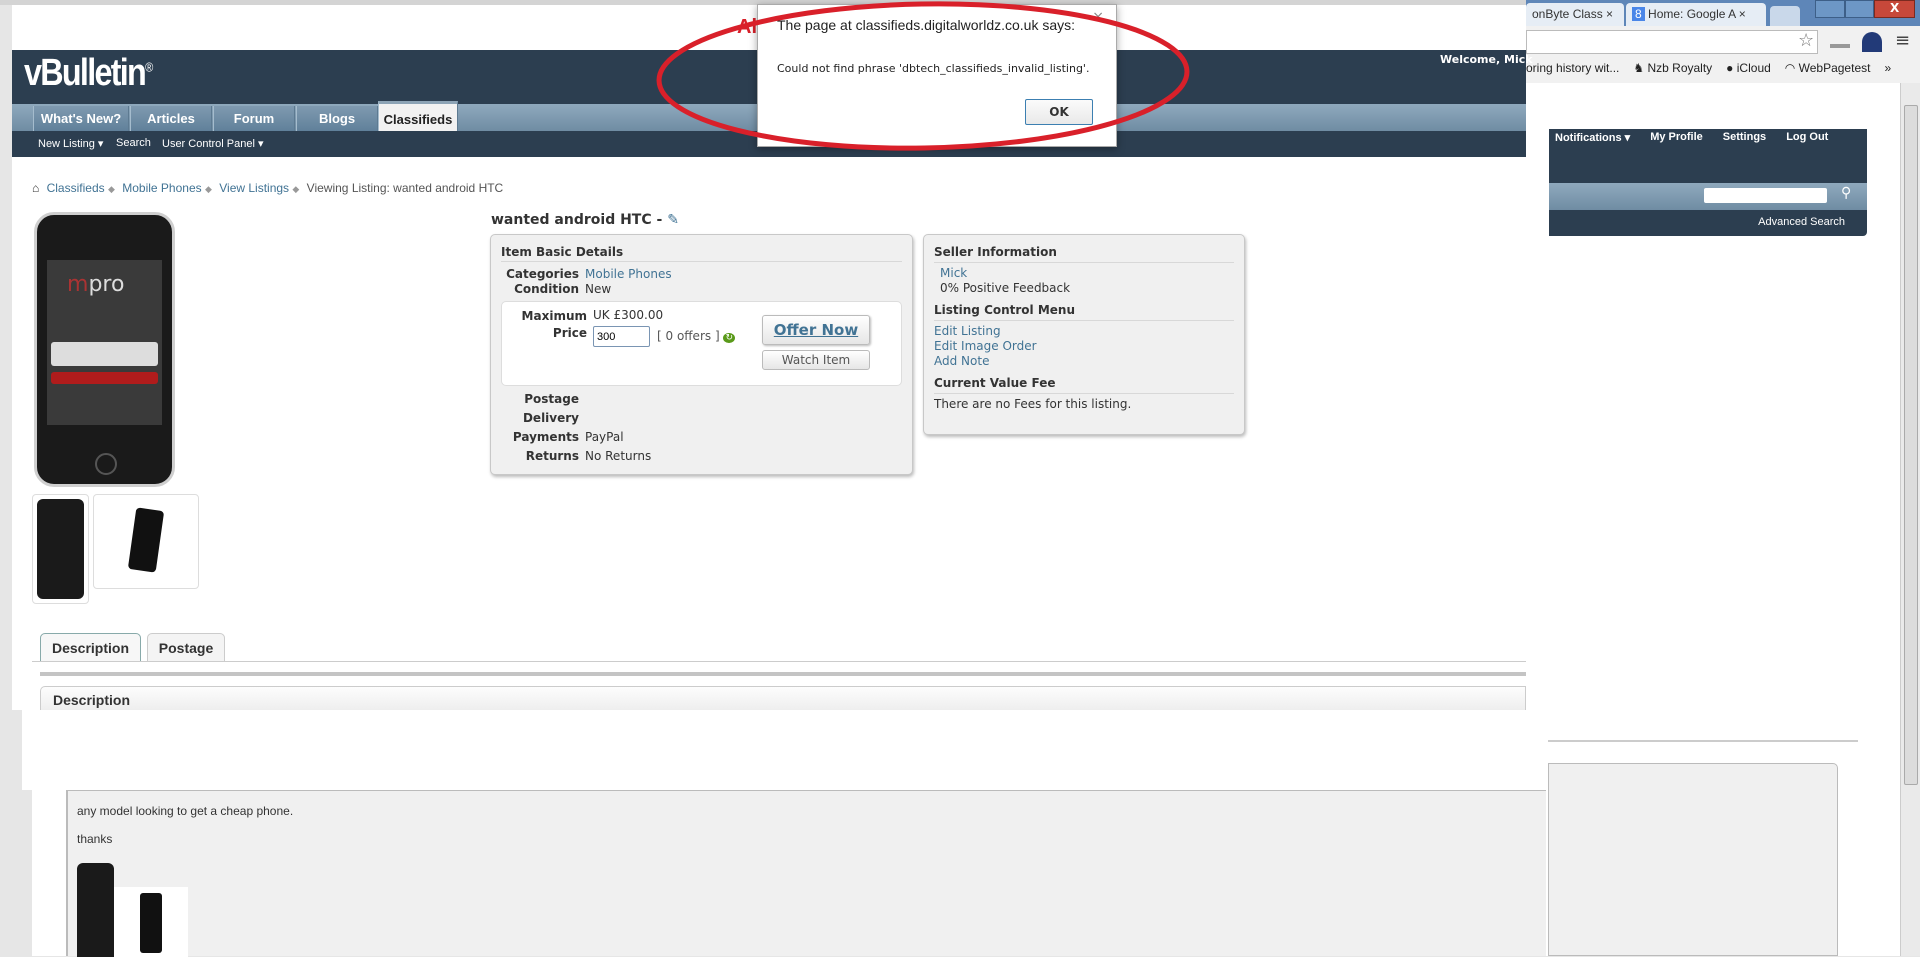  What do you see at coordinates (1765, 195) in the screenshot?
I see `search-input` at bounding box center [1765, 195].